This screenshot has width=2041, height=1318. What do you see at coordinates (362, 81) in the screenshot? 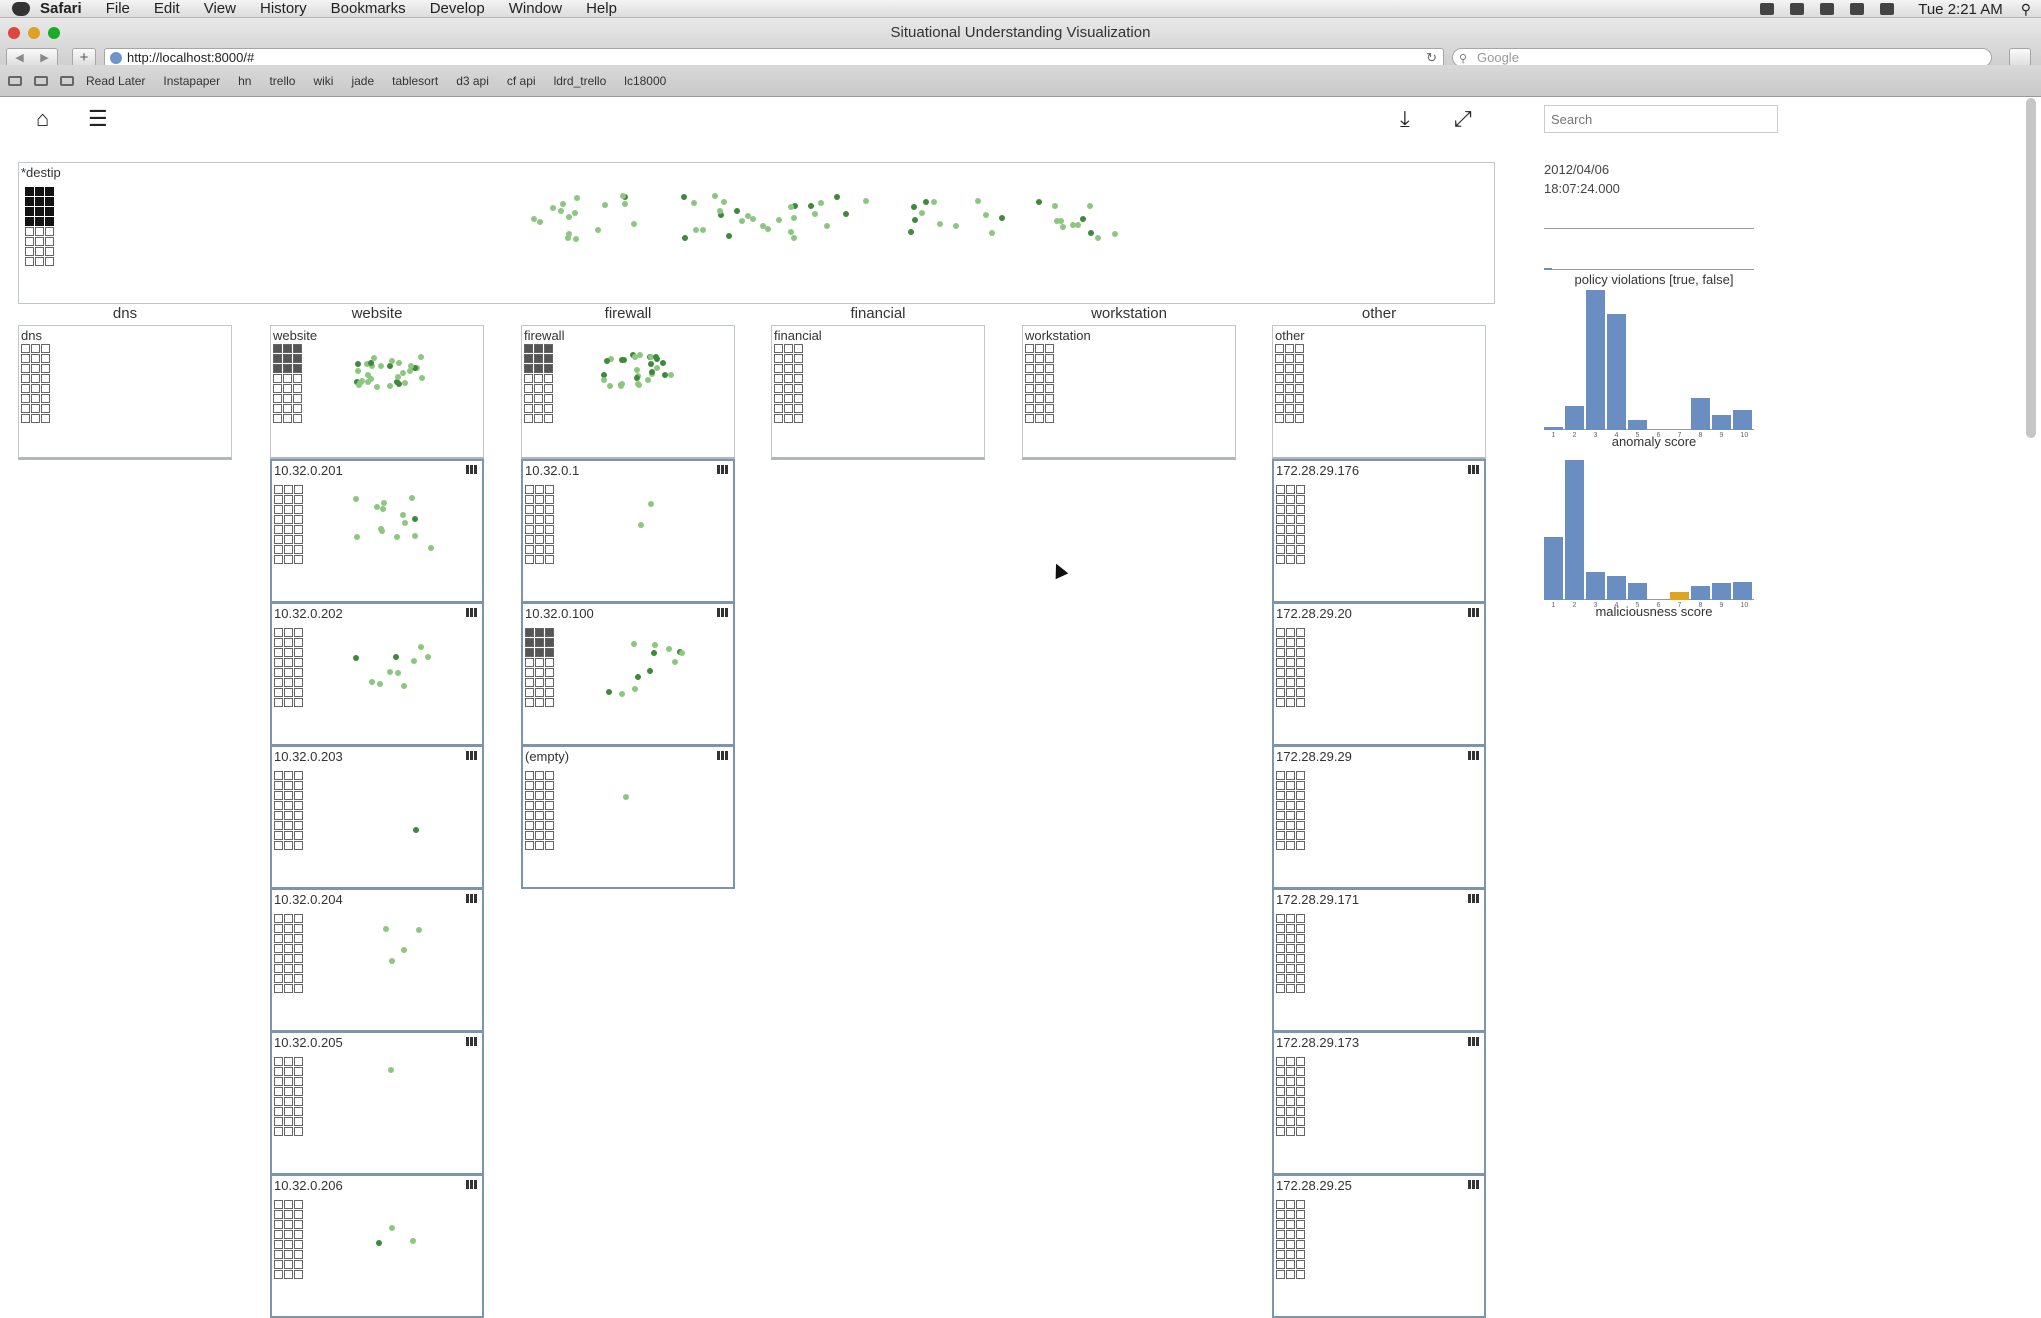
I see `bookmark-link: jade` at bounding box center [362, 81].